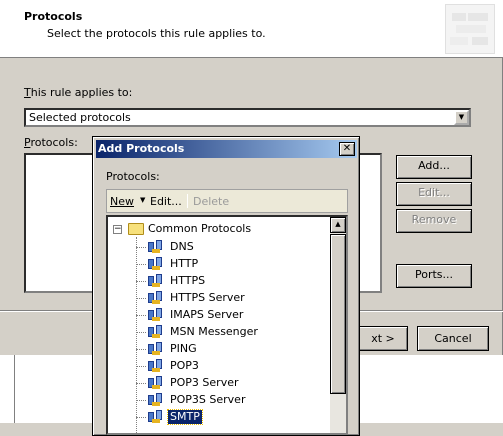  Describe the element at coordinates (207, 297) in the screenshot. I see `protocol-label: HTTPS Server` at that location.